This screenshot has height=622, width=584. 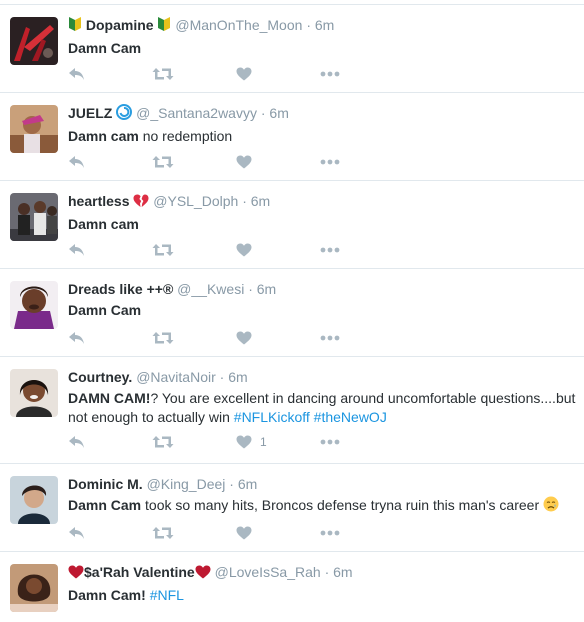 What do you see at coordinates (139, 572) in the screenshot?
I see `display-name: $a'Rah Valentine` at bounding box center [139, 572].